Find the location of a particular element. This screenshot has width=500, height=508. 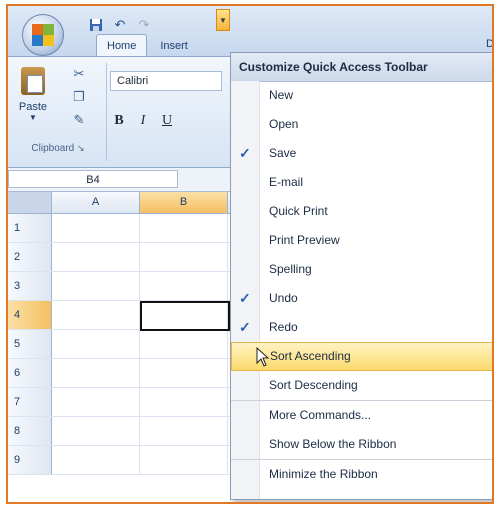

quick-access-toolbar: ↶ ↷ is located at coordinates (120, 25).